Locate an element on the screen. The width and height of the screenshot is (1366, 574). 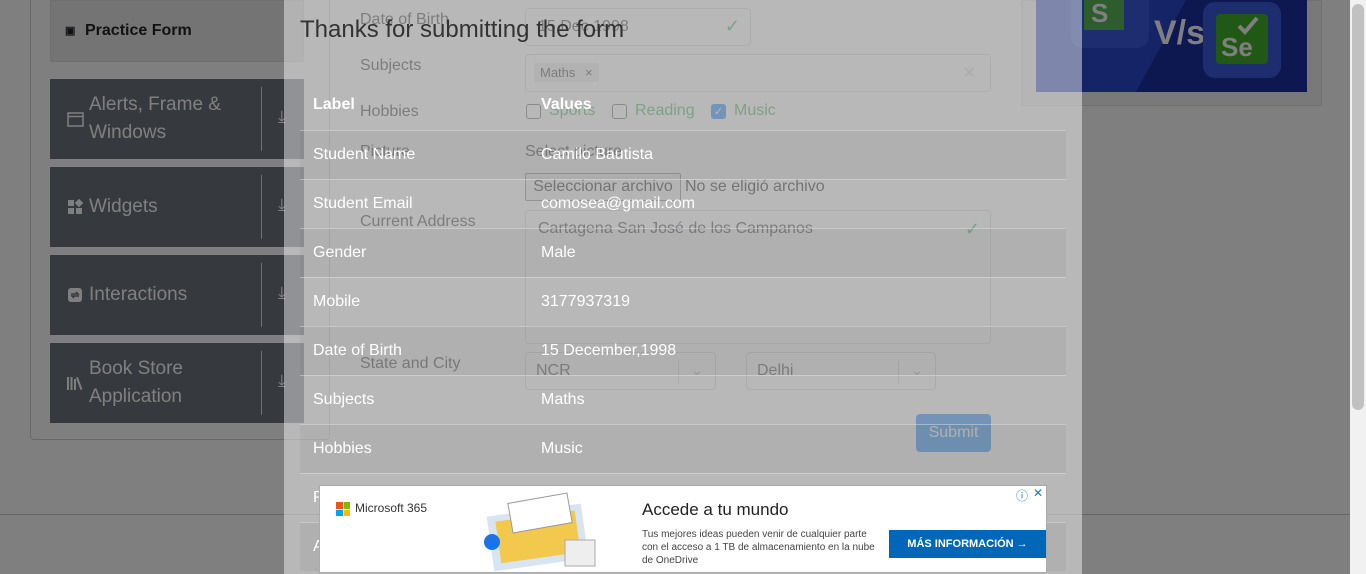
row-label: Student Email is located at coordinates (363, 203).